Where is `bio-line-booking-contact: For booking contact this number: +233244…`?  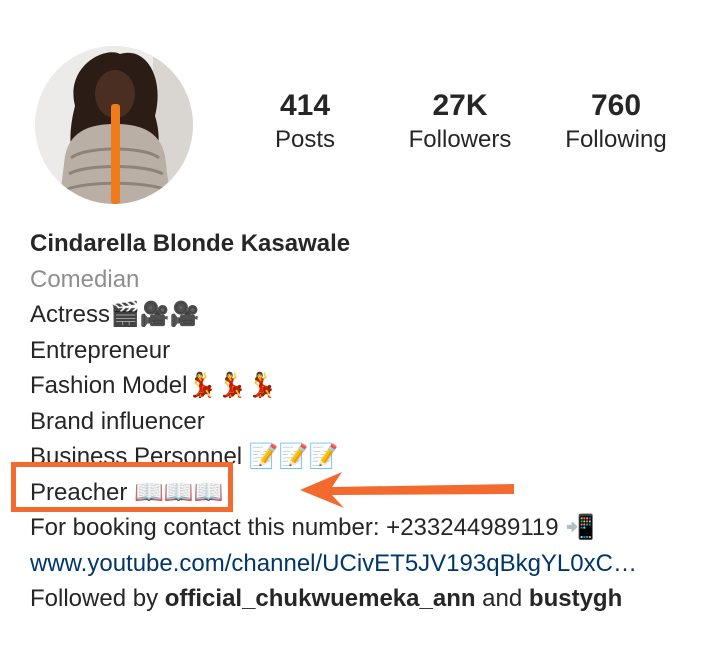
bio-line-booking-contact: For booking contact this number: +233244… is located at coordinates (313, 527).